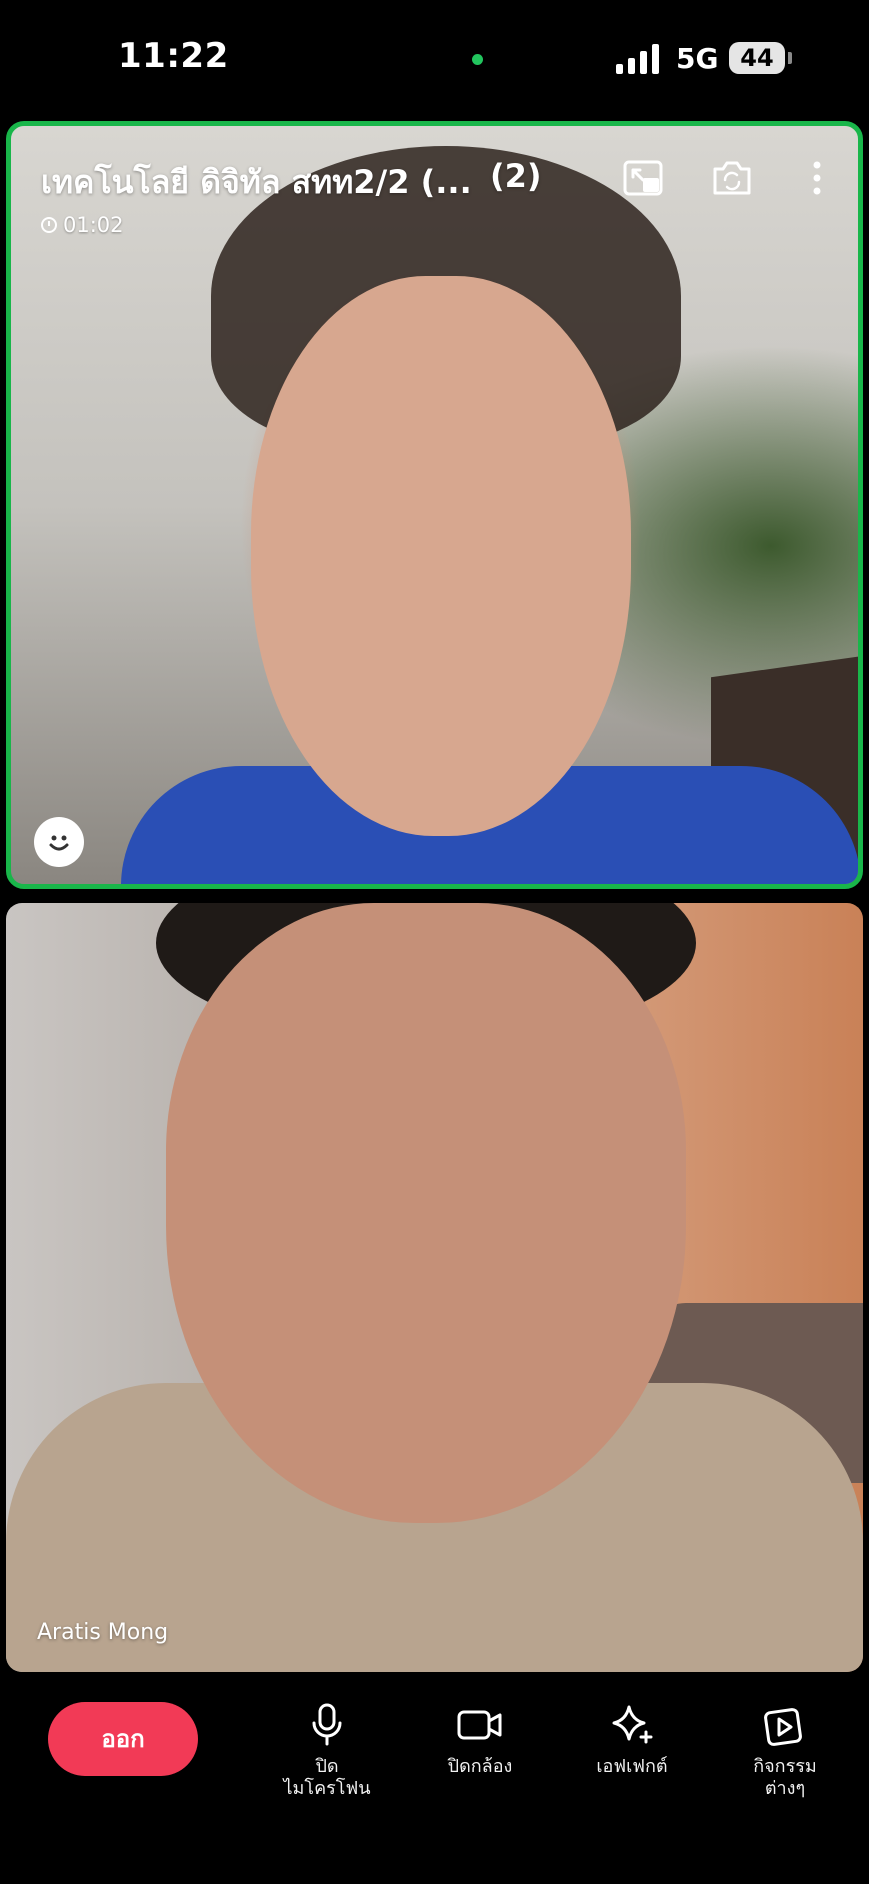 Image resolution: width=869 pixels, height=1884 pixels. I want to click on activities-button: กิจกรรม ต่างๆ, so click(785, 1750).